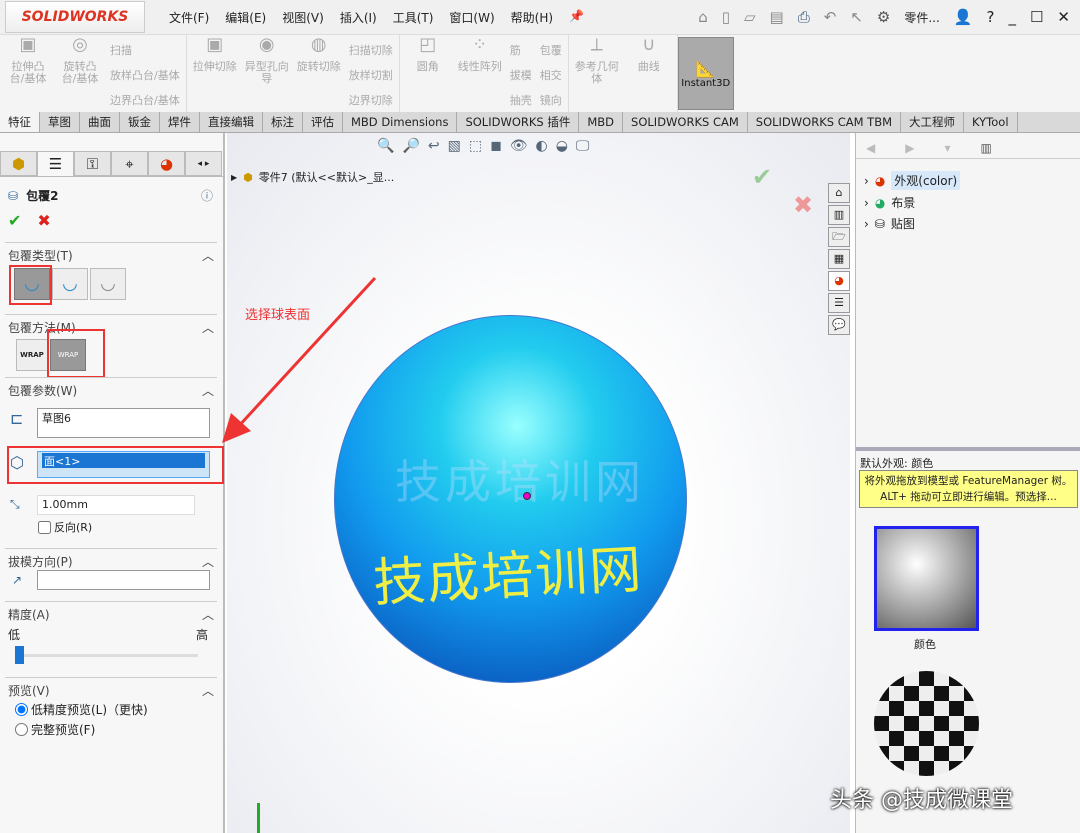 This screenshot has height=833, width=1080. I want to click on draft-button: 拔模, so click(521, 75).